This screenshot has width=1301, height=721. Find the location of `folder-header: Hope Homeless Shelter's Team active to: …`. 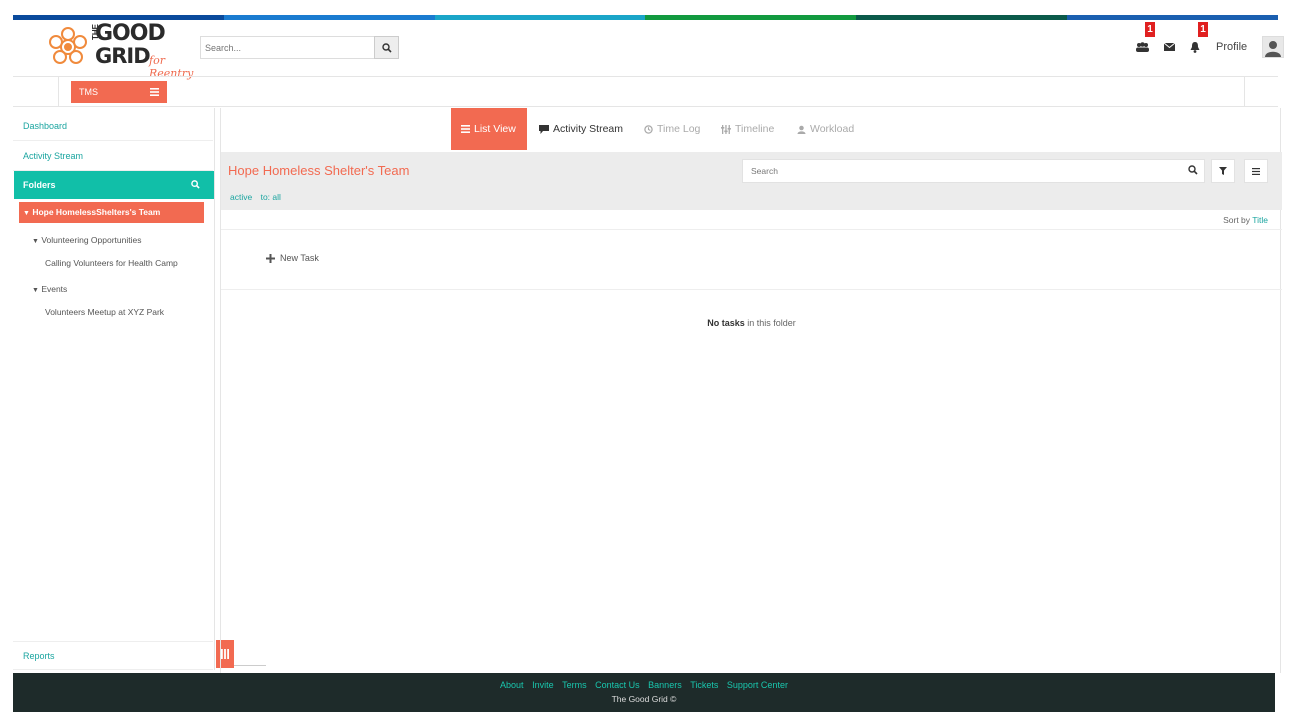

folder-header: Hope Homeless Shelter's Team active to: … is located at coordinates (751, 181).